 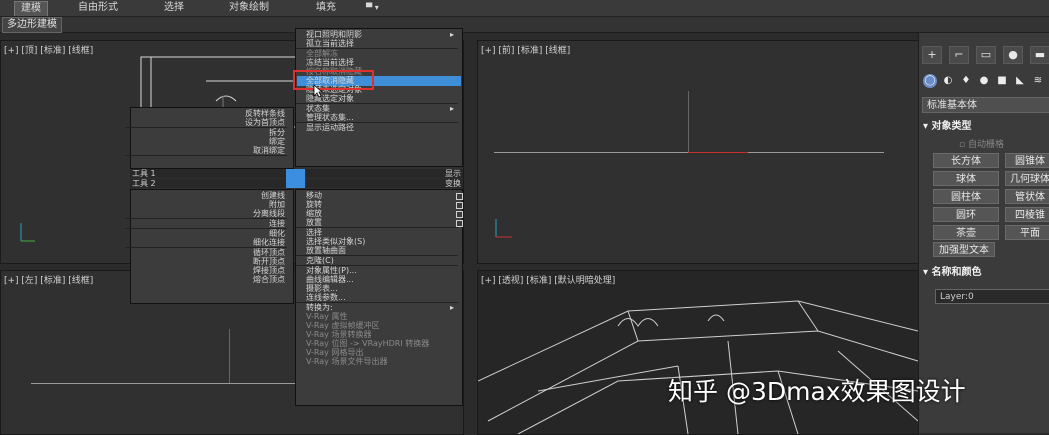 What do you see at coordinates (1027, 160) in the screenshot?
I see `primitive-button: 圆锥体` at bounding box center [1027, 160].